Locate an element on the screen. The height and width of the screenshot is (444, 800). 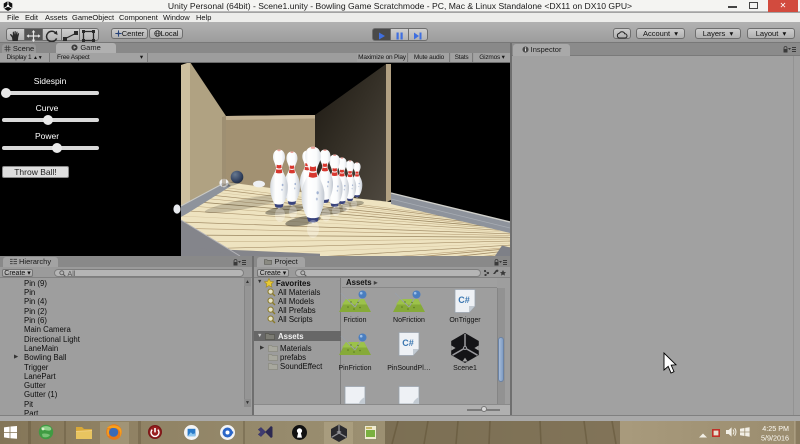
svg-text: 4:25 PM is located at coordinates (775, 428).